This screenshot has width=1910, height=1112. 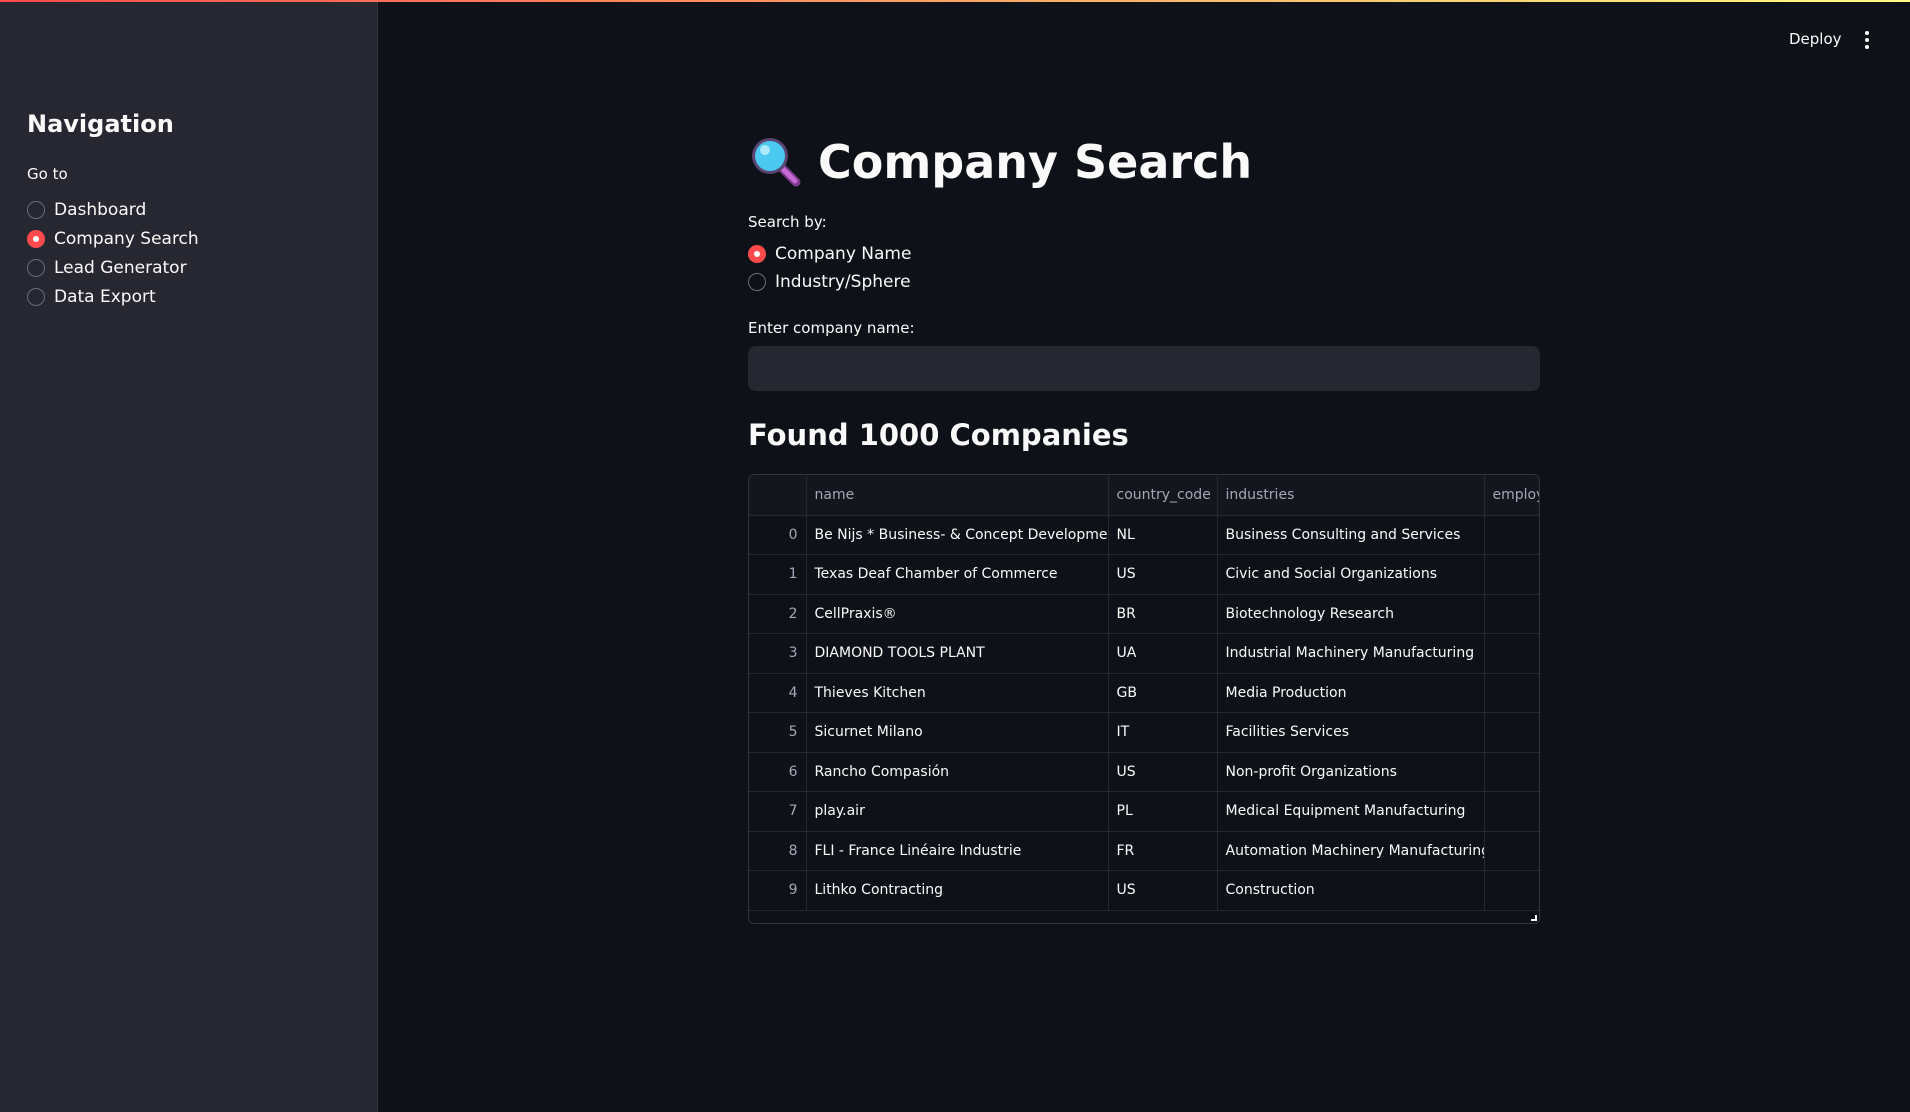 I want to click on row-index-cell: 3, so click(x=778, y=653).